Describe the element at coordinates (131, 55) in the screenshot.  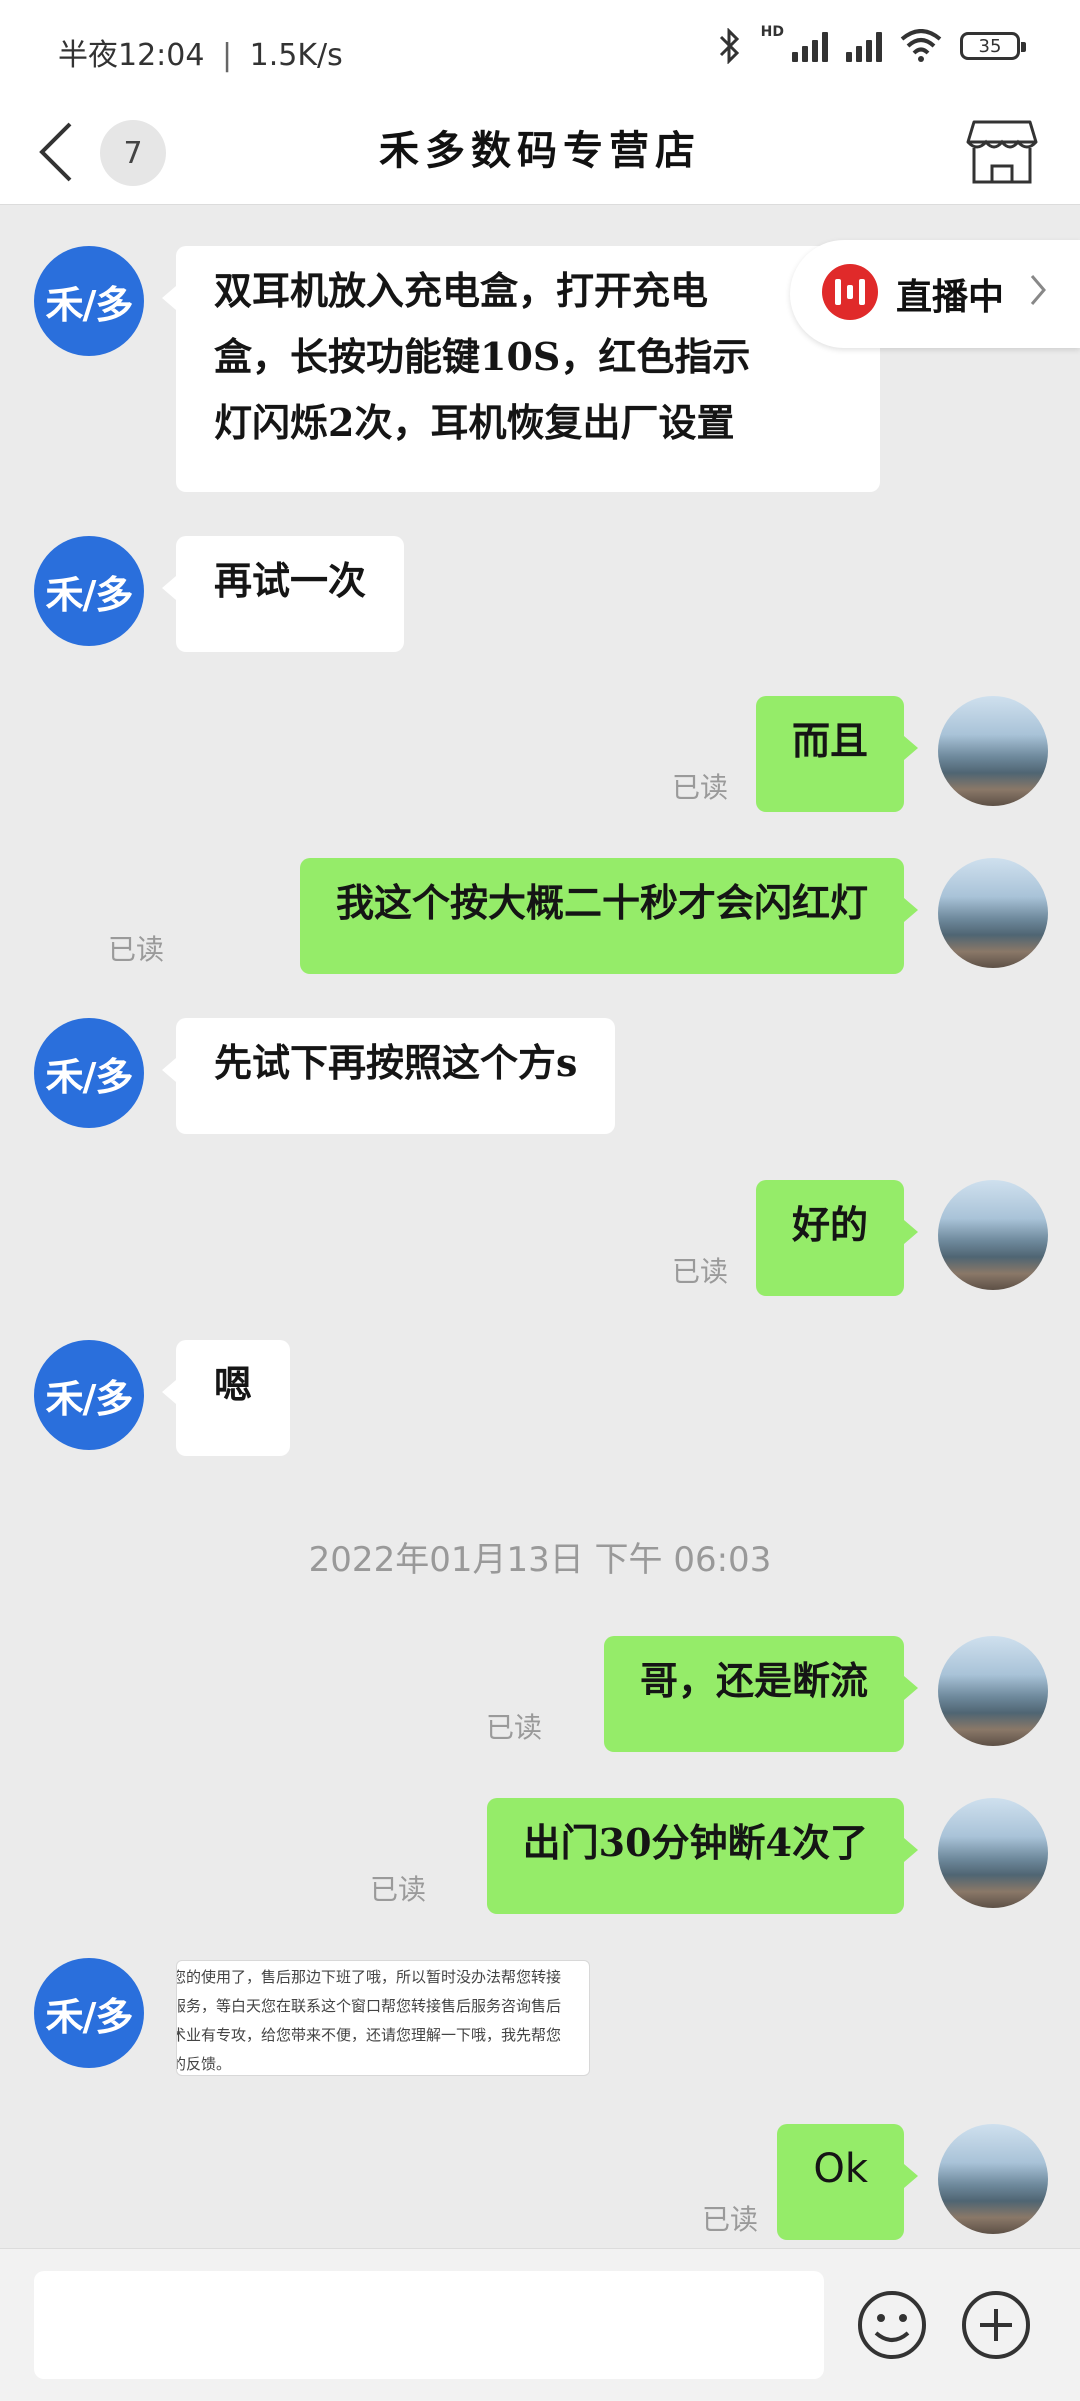
I see `clock: 半夜12:04` at that location.